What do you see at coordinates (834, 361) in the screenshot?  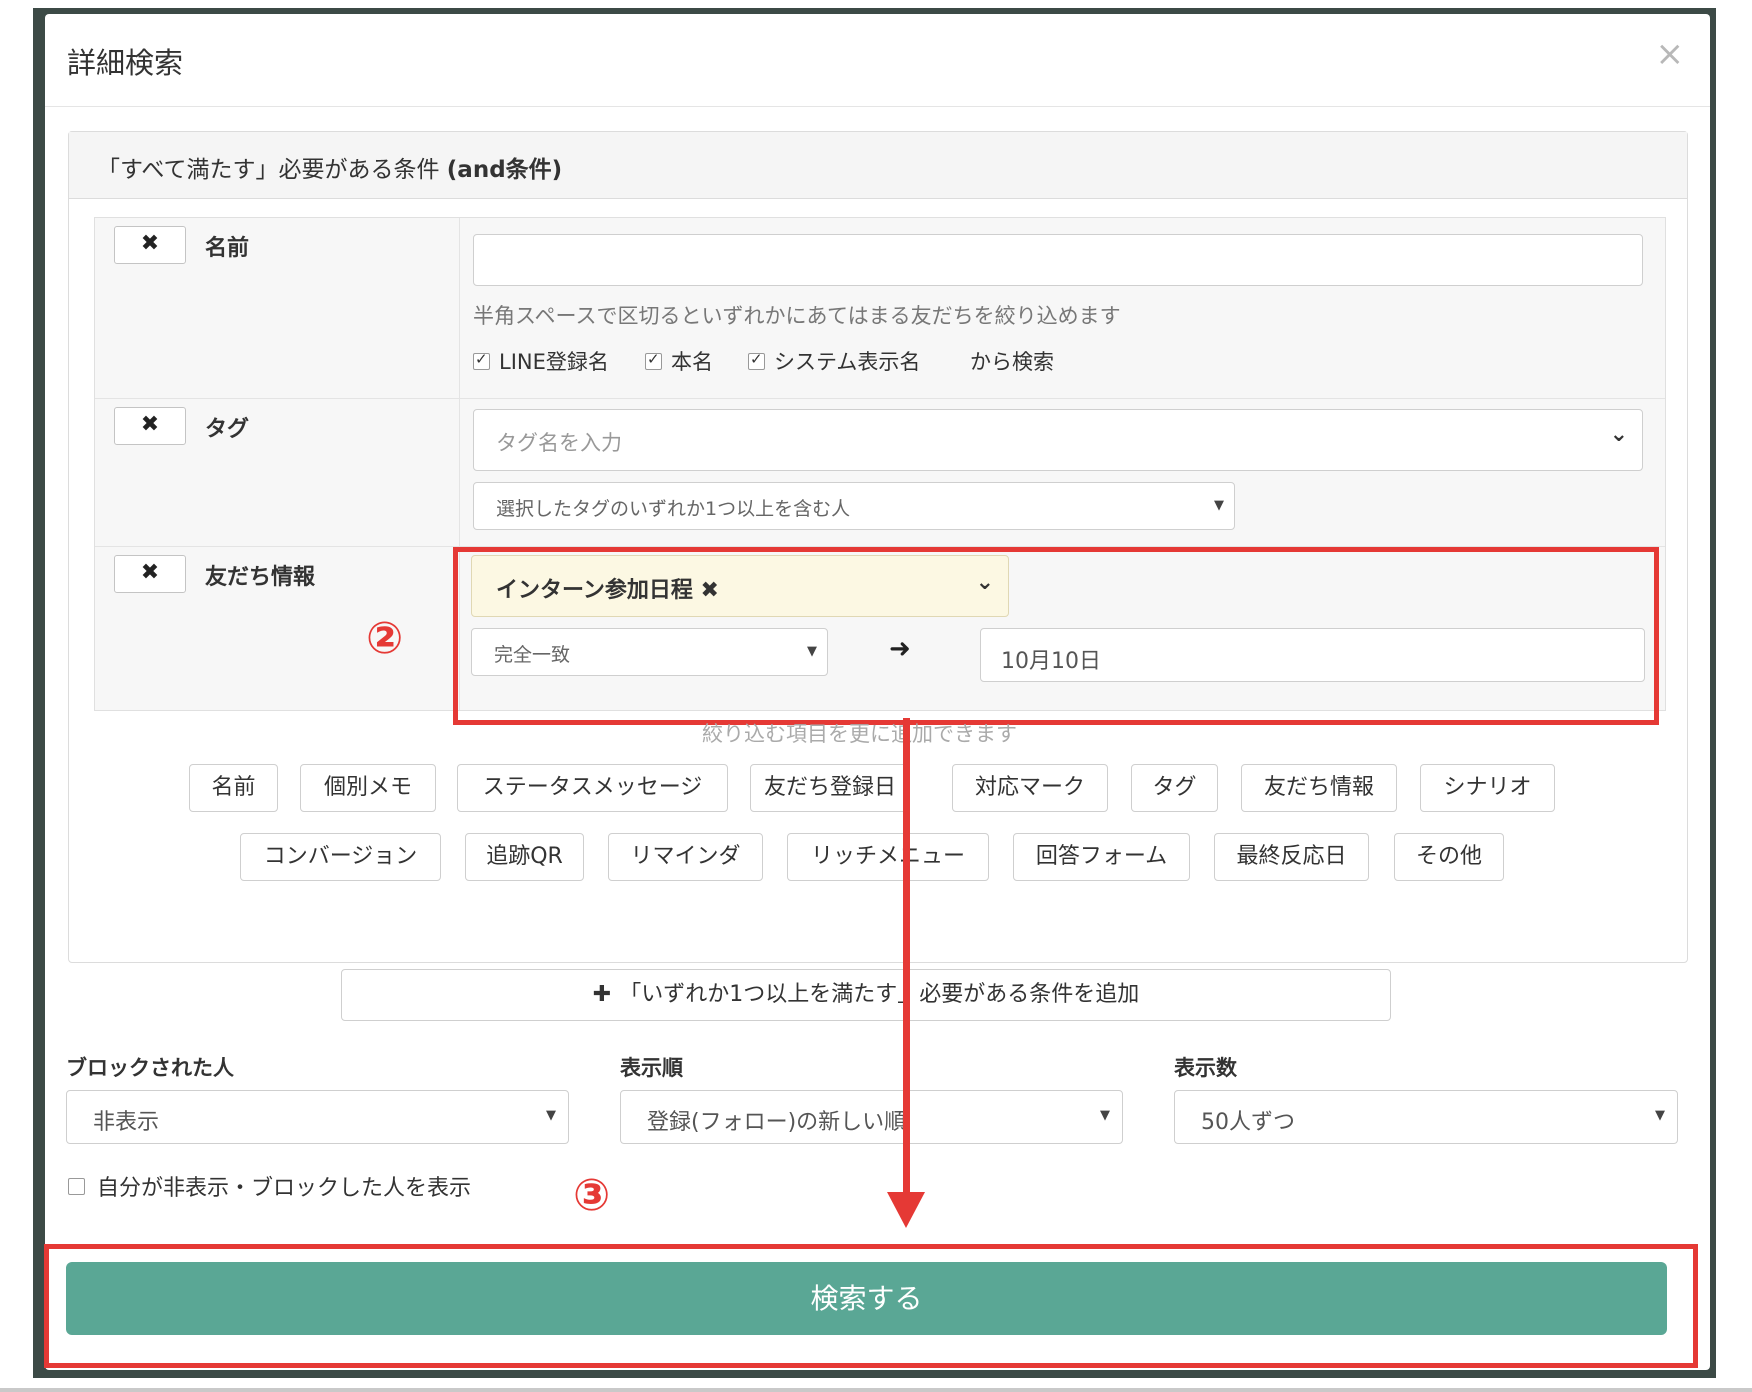 I see `checkbox-system-name: システム表示名` at bounding box center [834, 361].